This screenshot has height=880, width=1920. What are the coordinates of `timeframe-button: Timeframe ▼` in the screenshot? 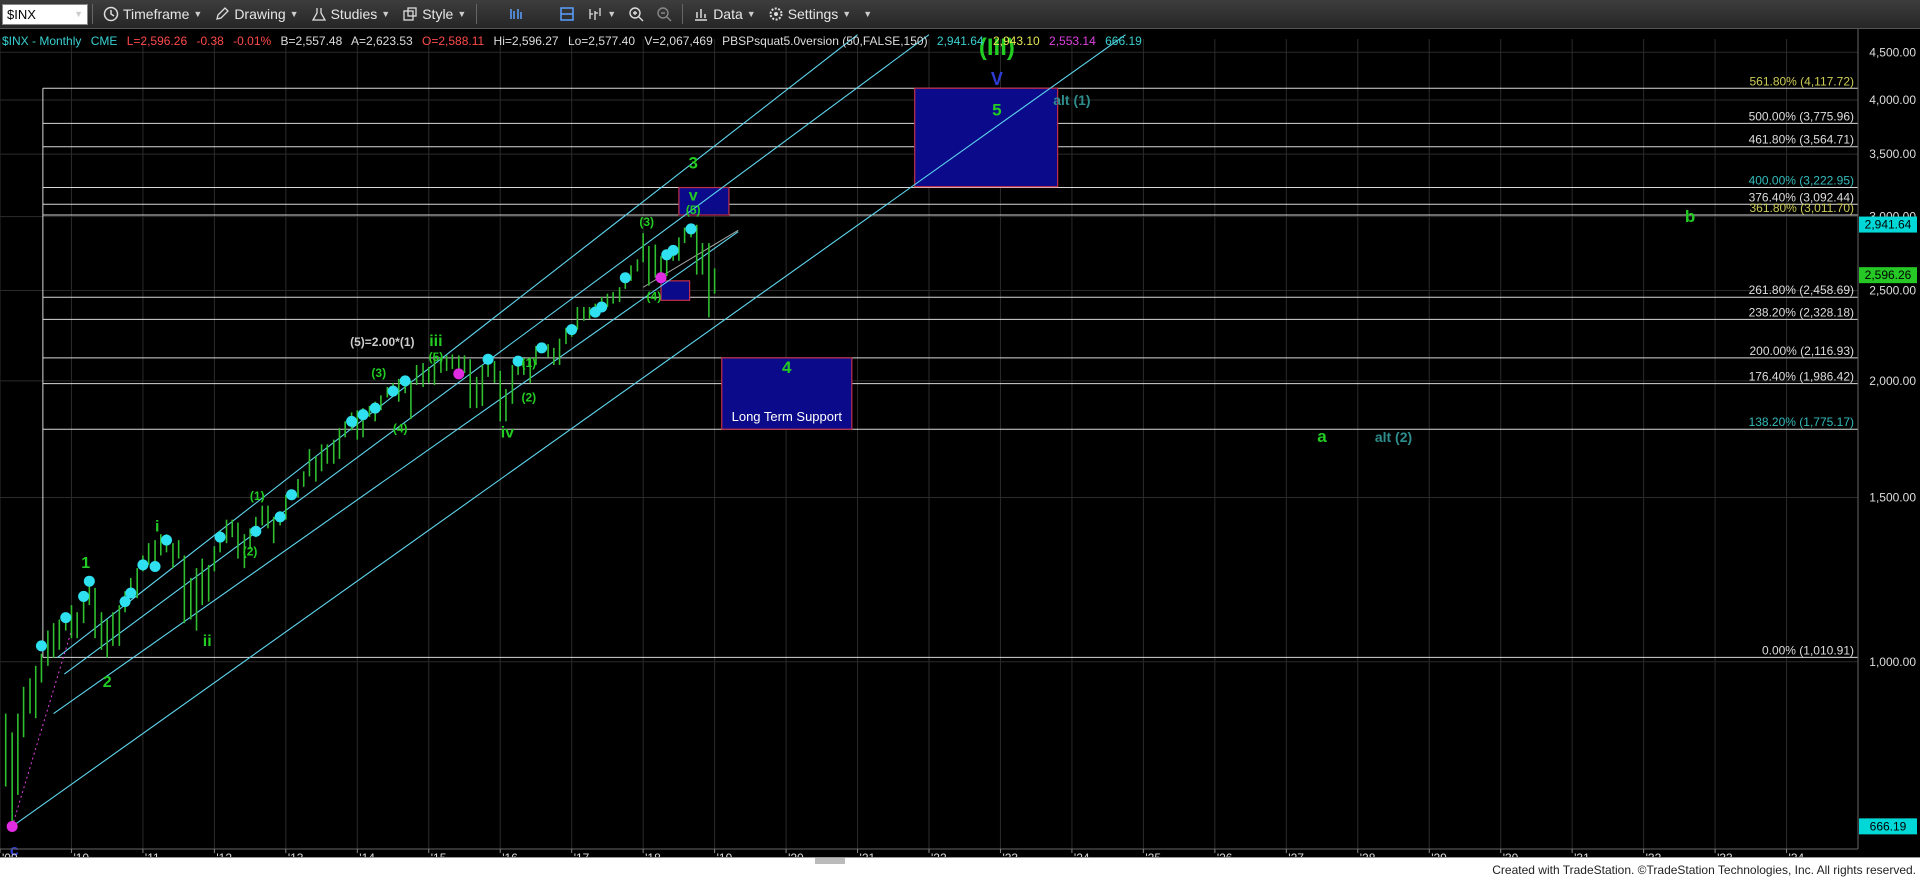 It's located at (152, 14).